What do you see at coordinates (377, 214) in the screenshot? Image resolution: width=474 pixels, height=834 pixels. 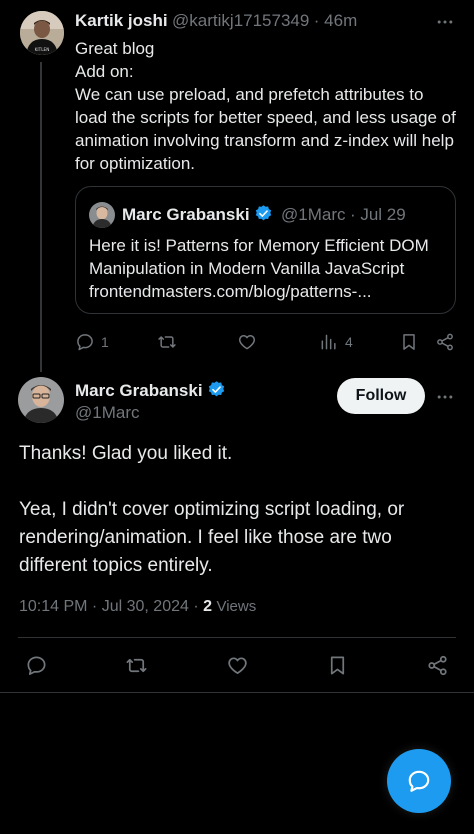 I see `quoted-post-time: · Jul 29` at bounding box center [377, 214].